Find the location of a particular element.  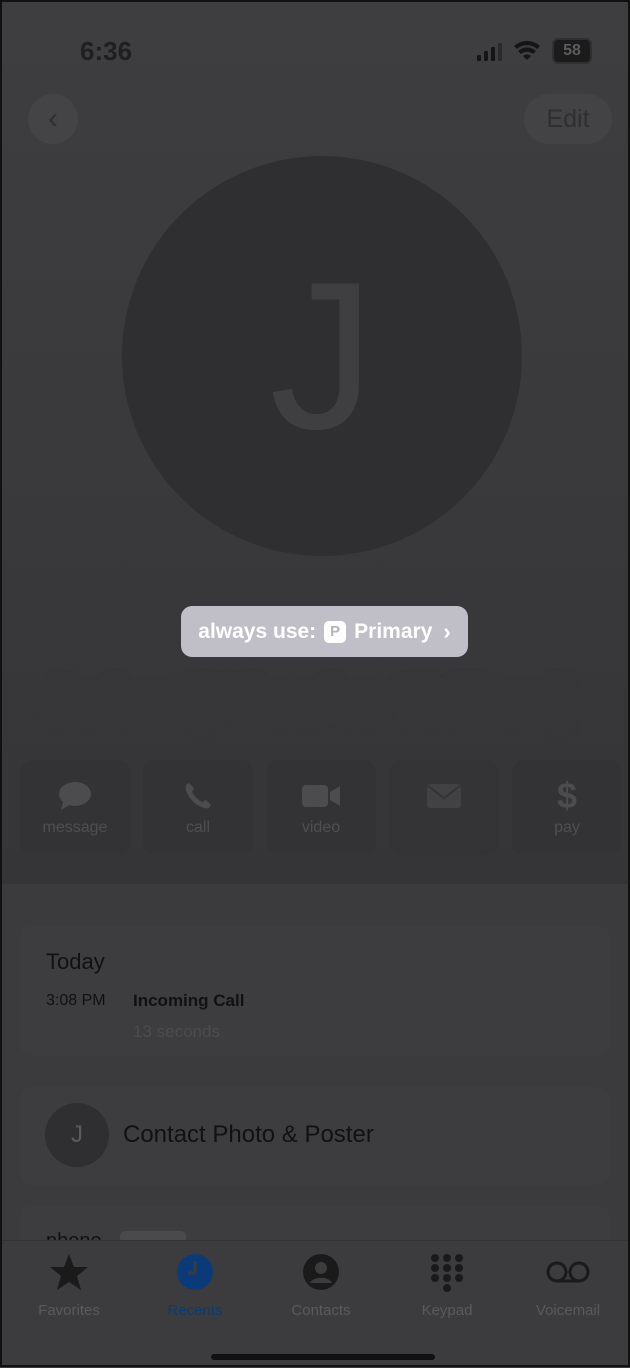

battery-icon: 58 is located at coordinates (572, 51).